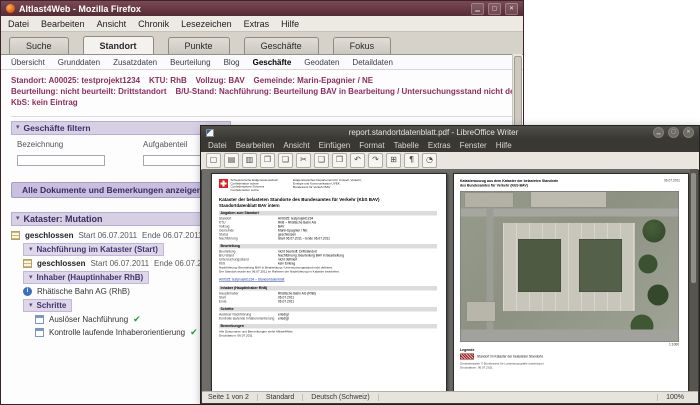 The height and width of the screenshot is (405, 700). Describe the element at coordinates (118, 45) in the screenshot. I see `tab-standort: Standort` at that location.